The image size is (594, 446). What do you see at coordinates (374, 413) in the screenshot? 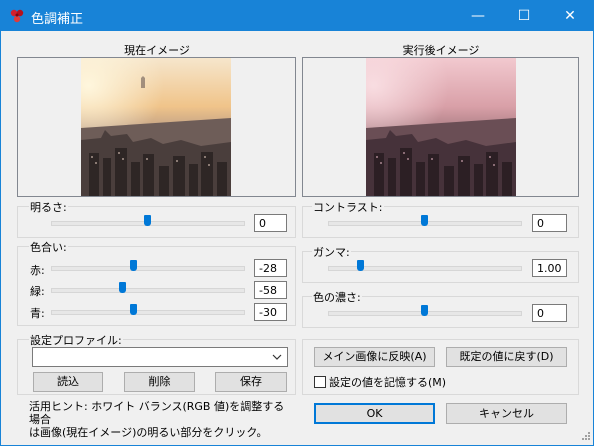
I see `ok-button: OK` at bounding box center [374, 413].